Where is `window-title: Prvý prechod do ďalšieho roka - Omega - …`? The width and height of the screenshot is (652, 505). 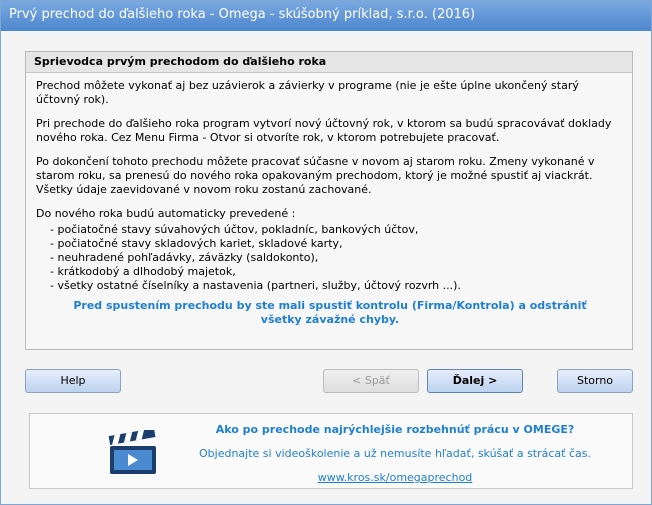
window-title: Prvý prechod do ďalšieho roka - Omega - … is located at coordinates (242, 14).